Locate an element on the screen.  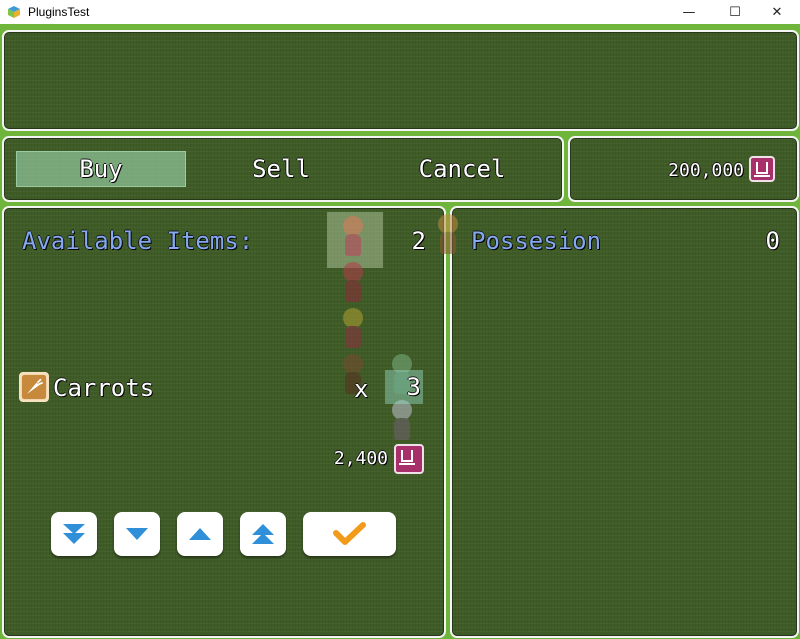
window-title: PluginsTest is located at coordinates (59, 12).